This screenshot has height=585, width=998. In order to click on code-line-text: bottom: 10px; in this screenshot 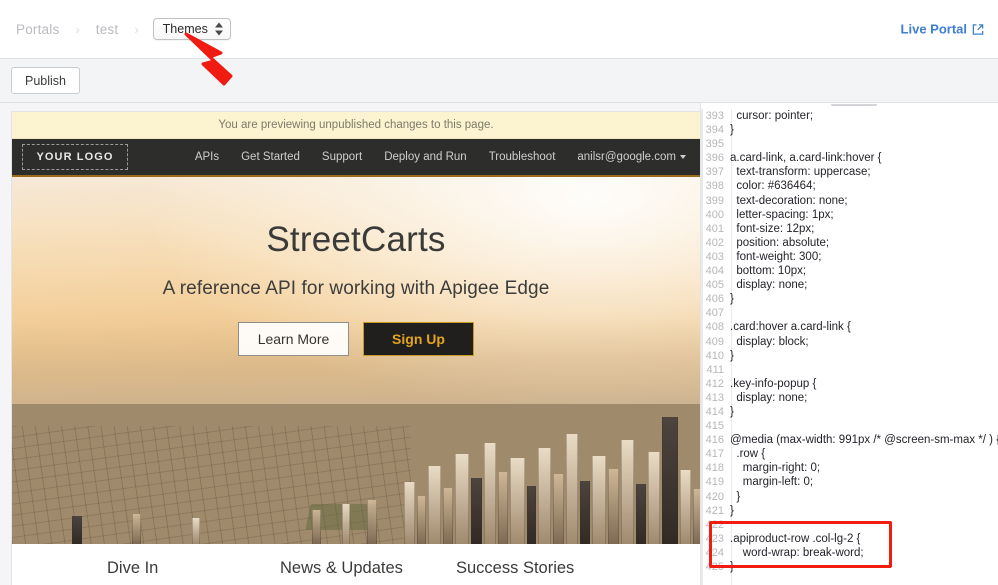, I will do `click(864, 271)`.